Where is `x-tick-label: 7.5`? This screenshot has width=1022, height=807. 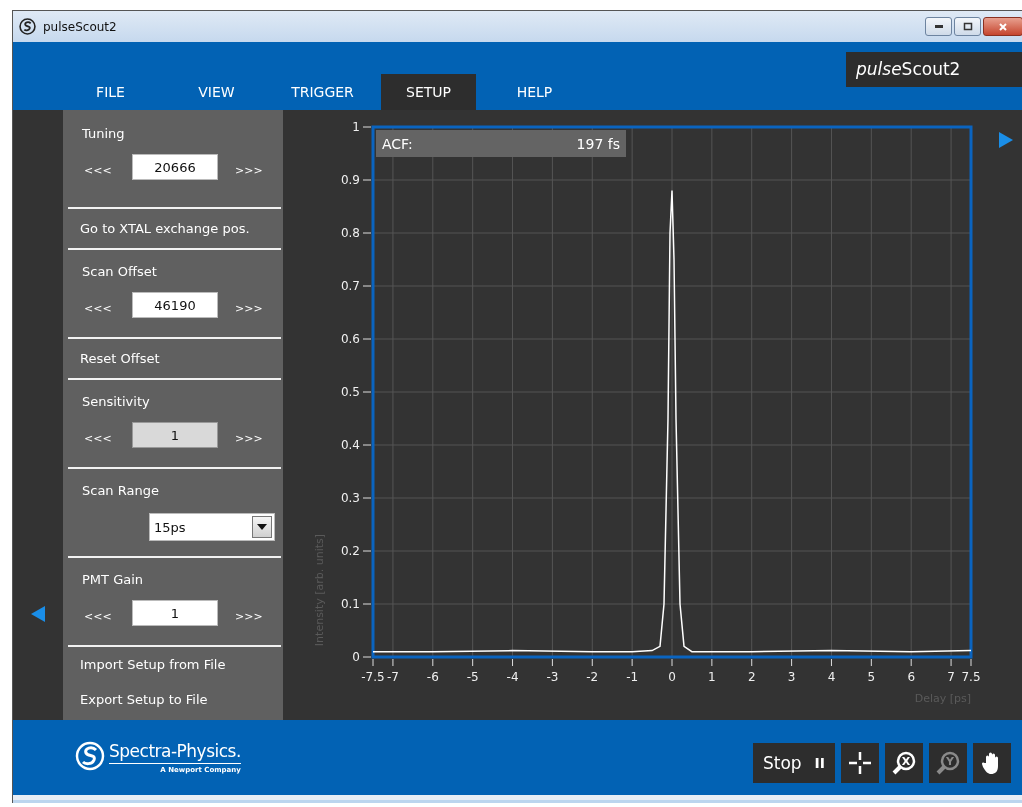
x-tick-label: 7.5 is located at coordinates (971, 677).